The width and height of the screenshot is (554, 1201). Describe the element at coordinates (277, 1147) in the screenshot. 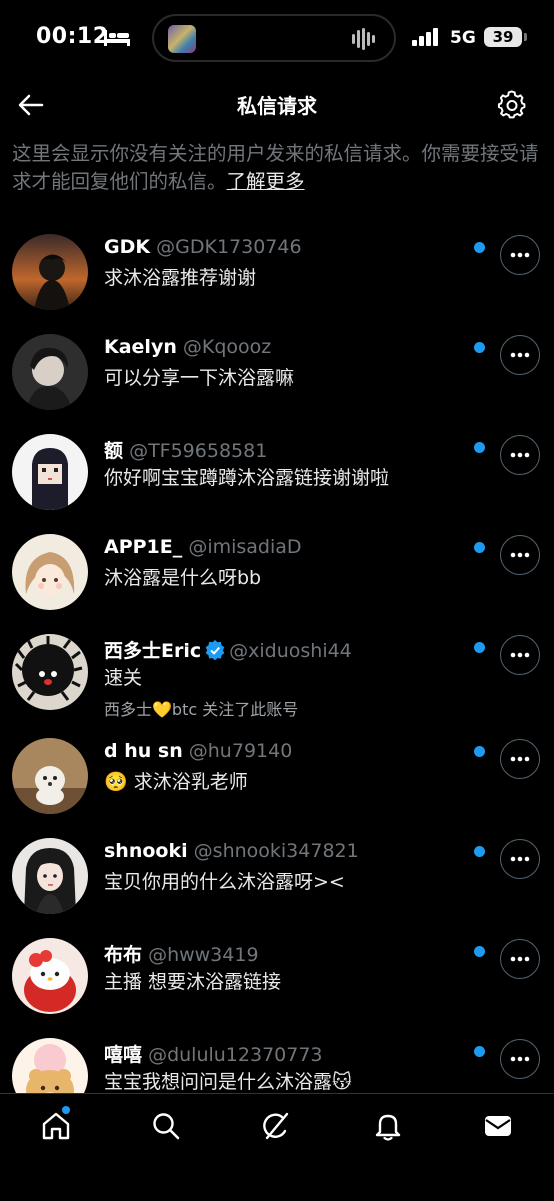

I see `bottom-nav` at that location.